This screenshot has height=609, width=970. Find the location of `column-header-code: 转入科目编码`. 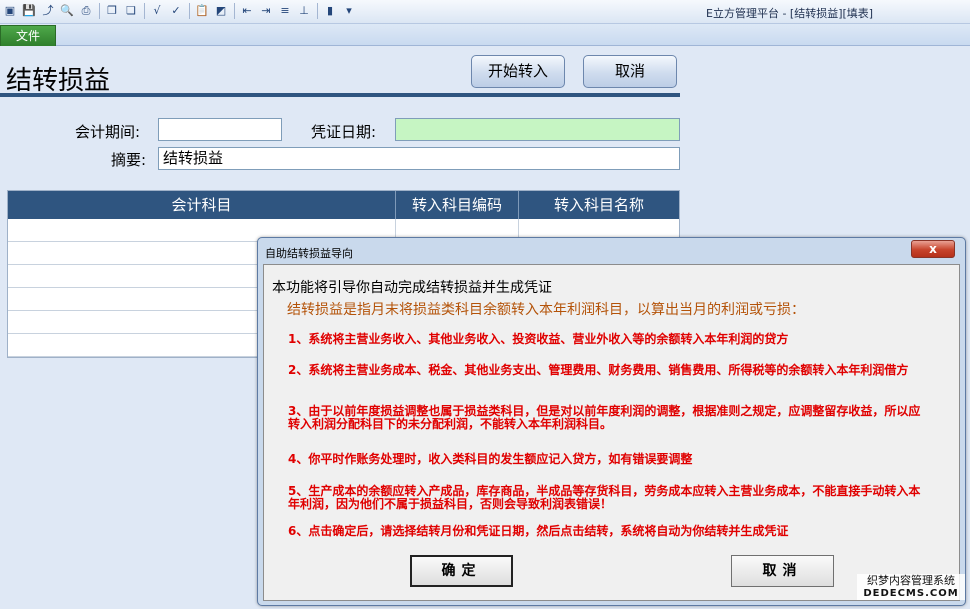

column-header-code: 转入科目编码 is located at coordinates (457, 205).